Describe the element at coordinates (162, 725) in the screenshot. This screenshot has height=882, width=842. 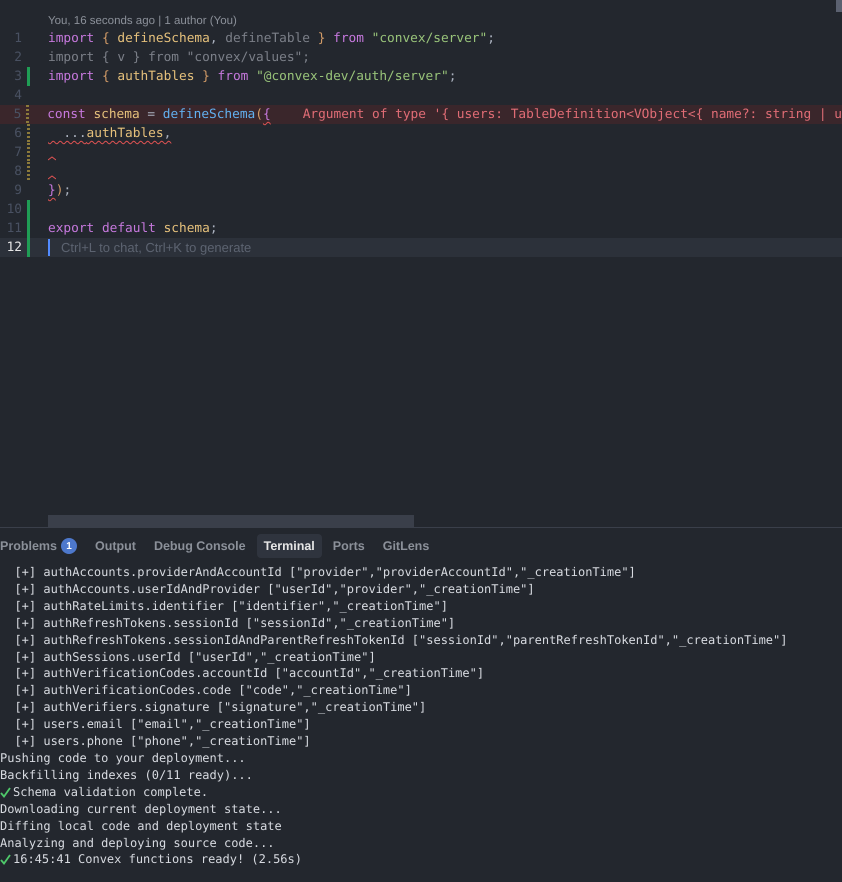
I see `terminal-line: [+] users.email ["email","_creationTime"]` at that location.